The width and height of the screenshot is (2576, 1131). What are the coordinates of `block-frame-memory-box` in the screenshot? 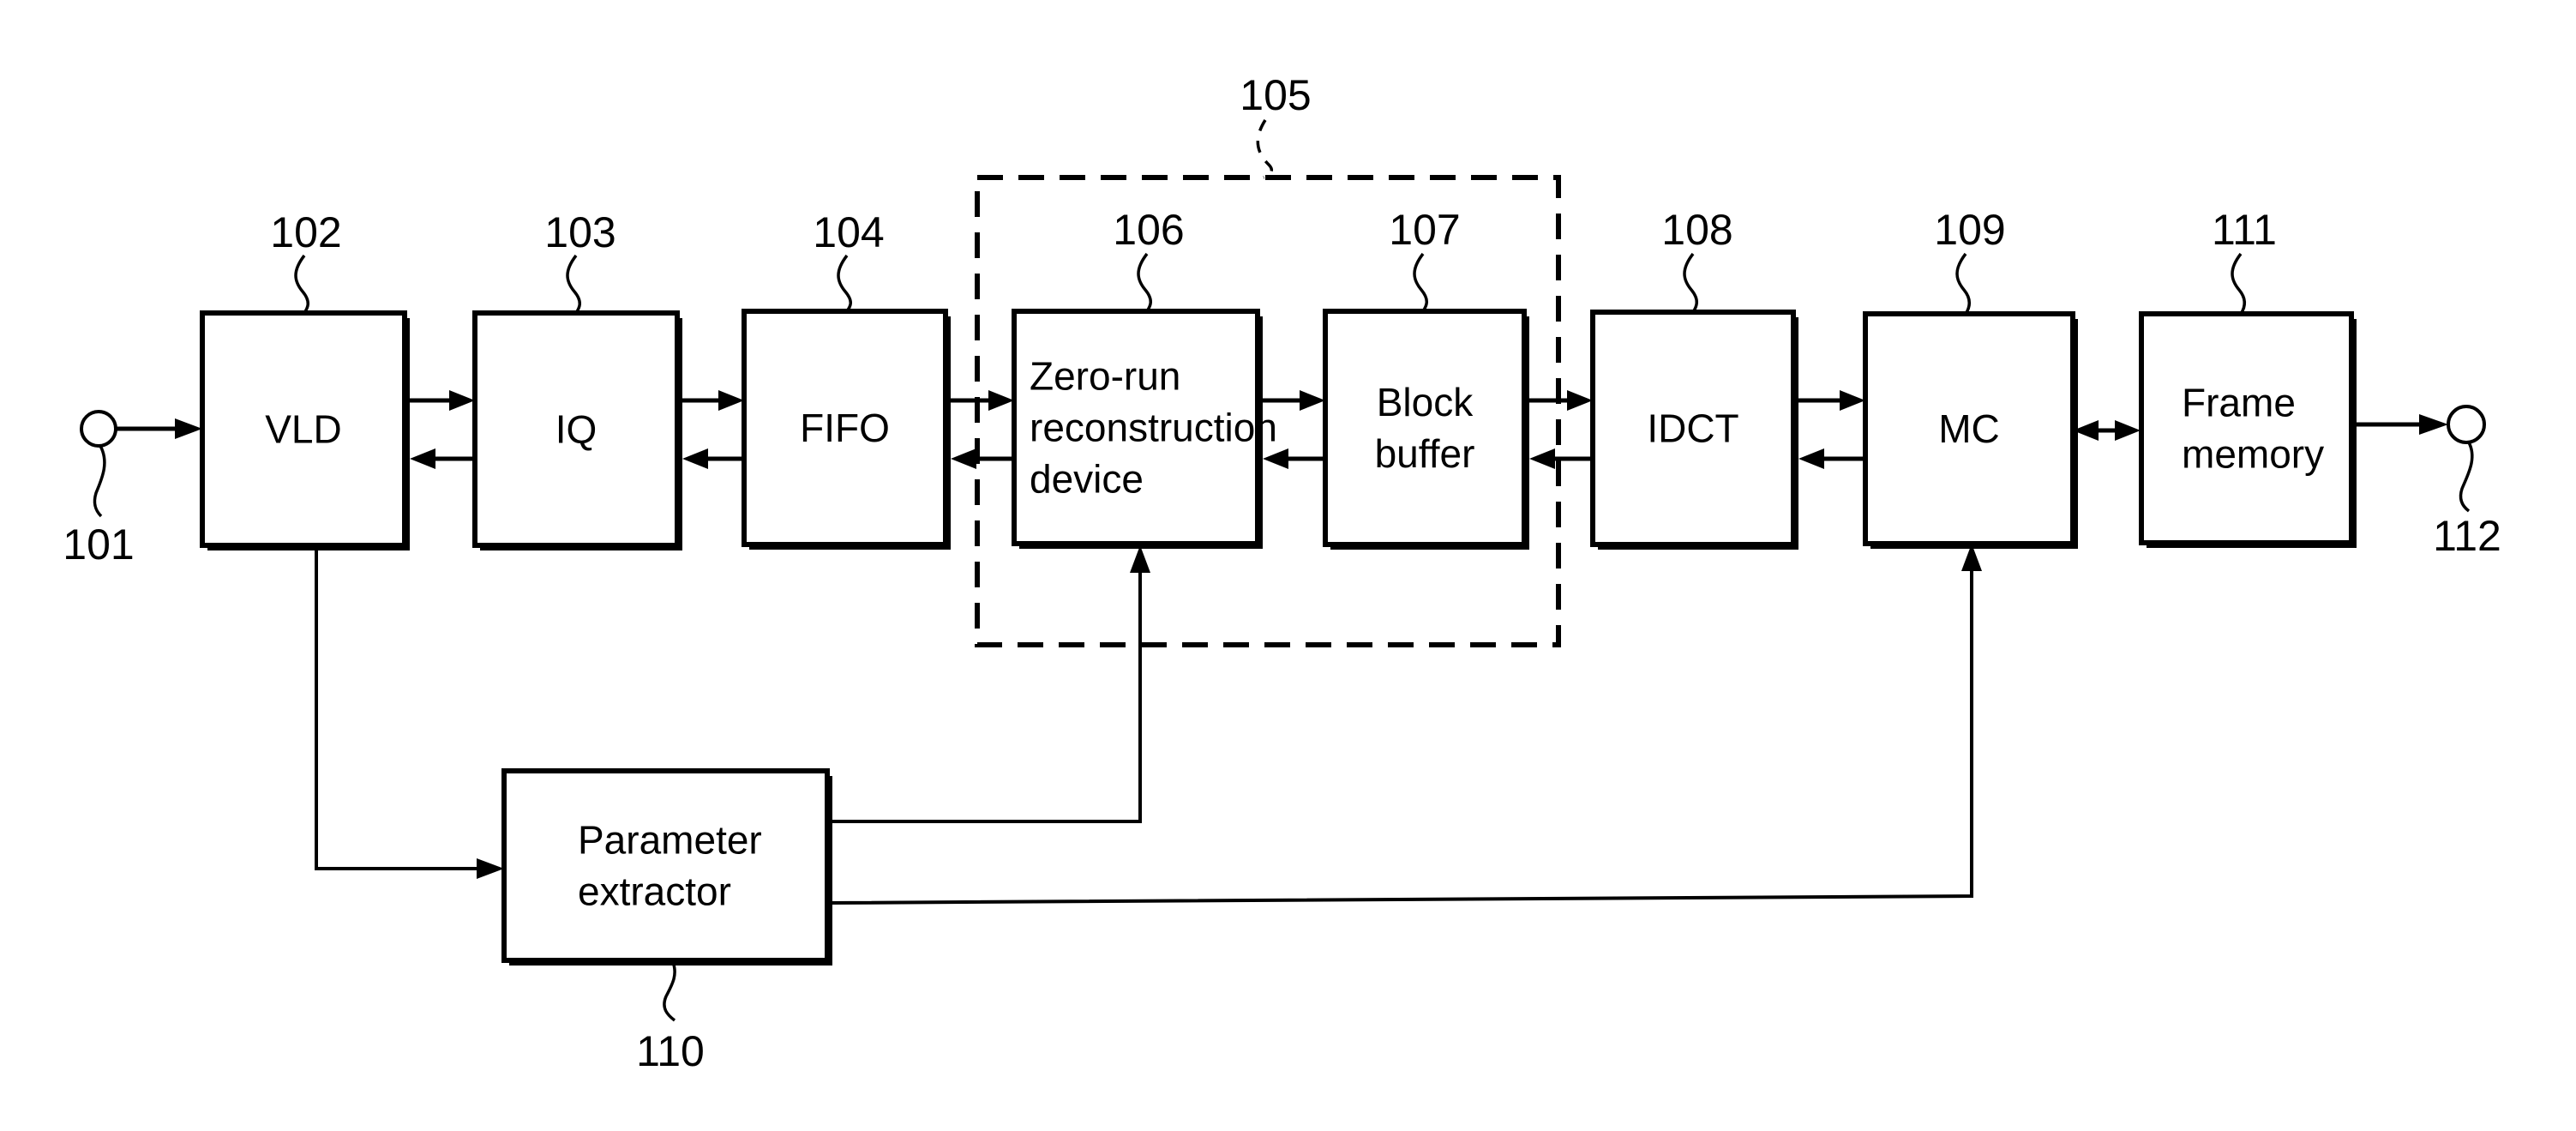 It's located at (2246, 428).